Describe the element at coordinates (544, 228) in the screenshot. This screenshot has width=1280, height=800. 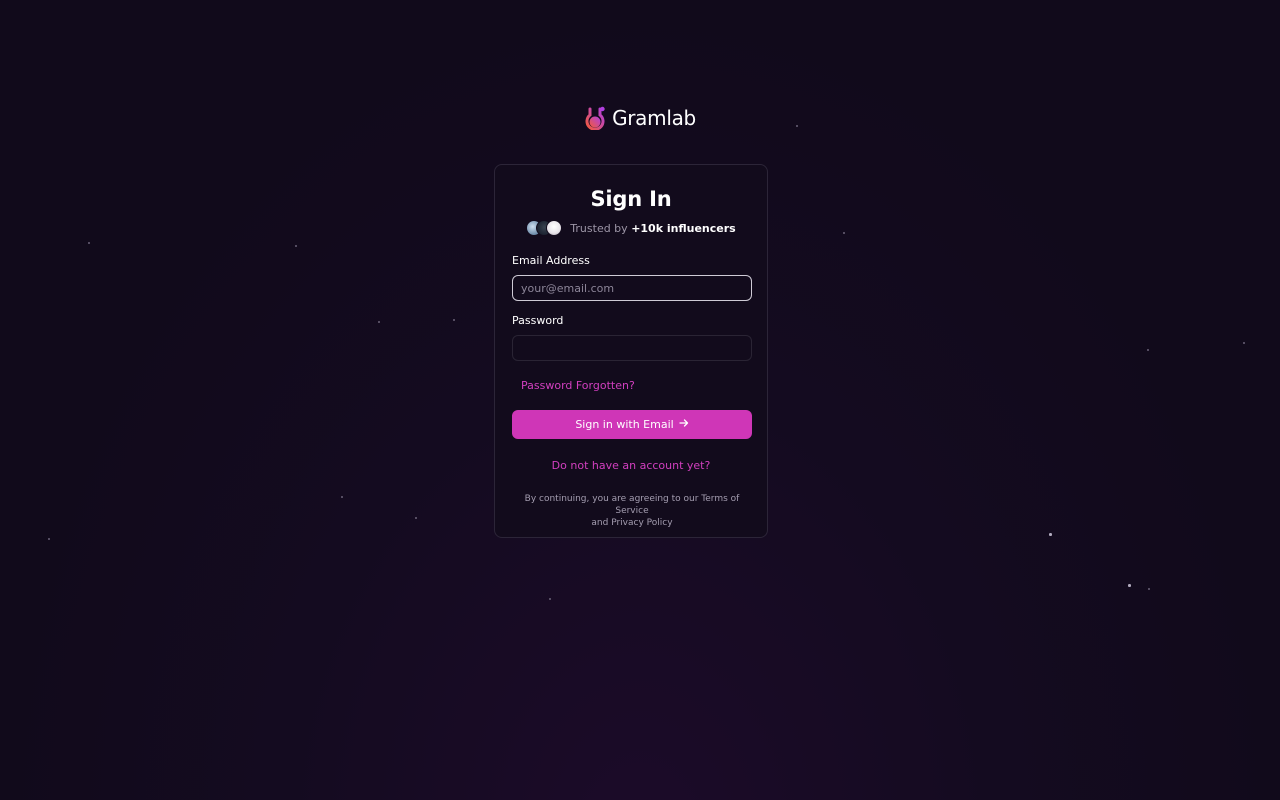
I see `avatar-stack` at that location.